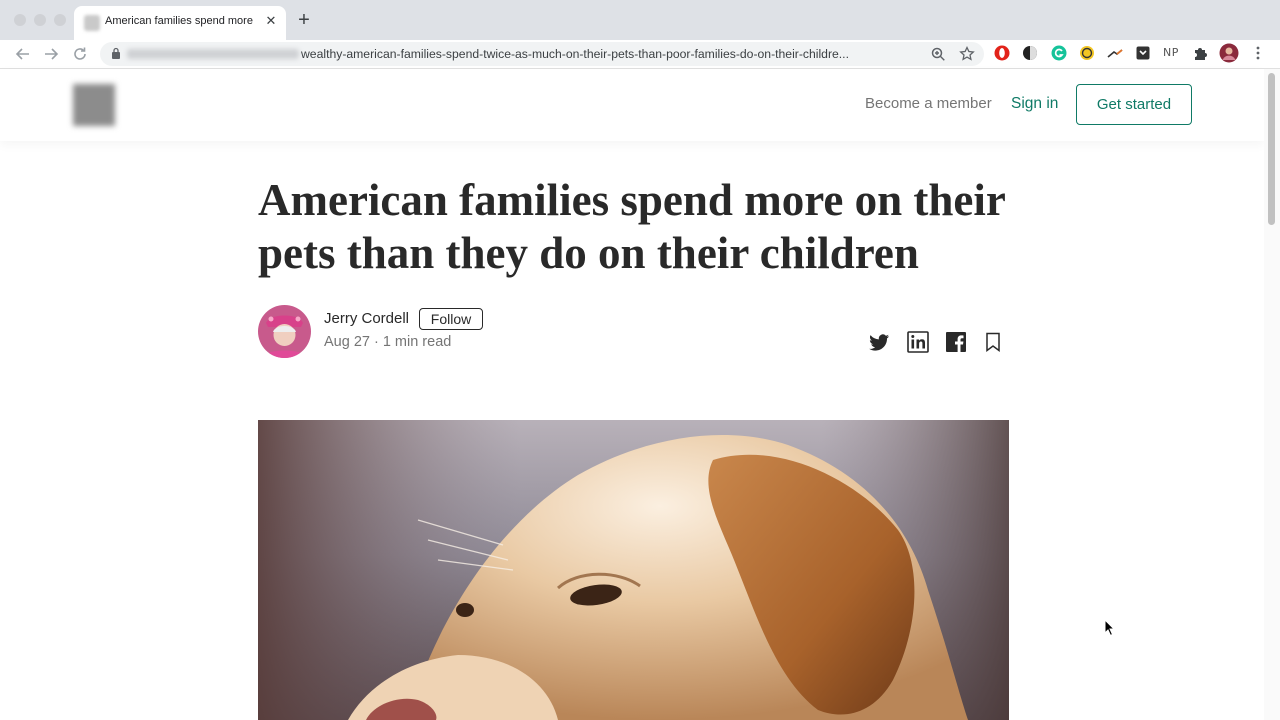 The width and height of the screenshot is (1280, 720). Describe the element at coordinates (366, 318) in the screenshot. I see `author-name: Jerry Cordell` at that location.